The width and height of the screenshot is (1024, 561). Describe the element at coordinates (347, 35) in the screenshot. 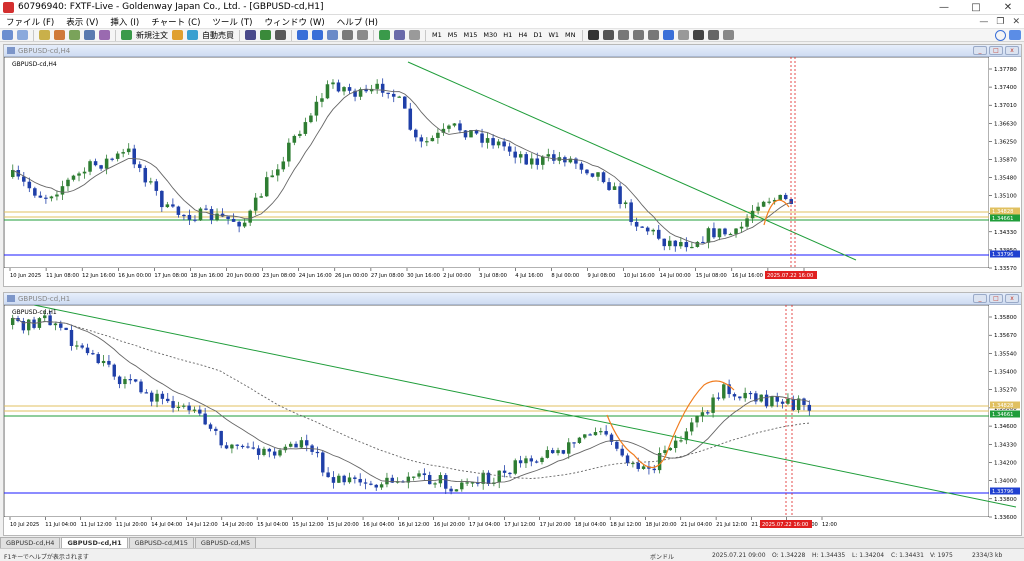

I see `autoscroll-icon` at that location.